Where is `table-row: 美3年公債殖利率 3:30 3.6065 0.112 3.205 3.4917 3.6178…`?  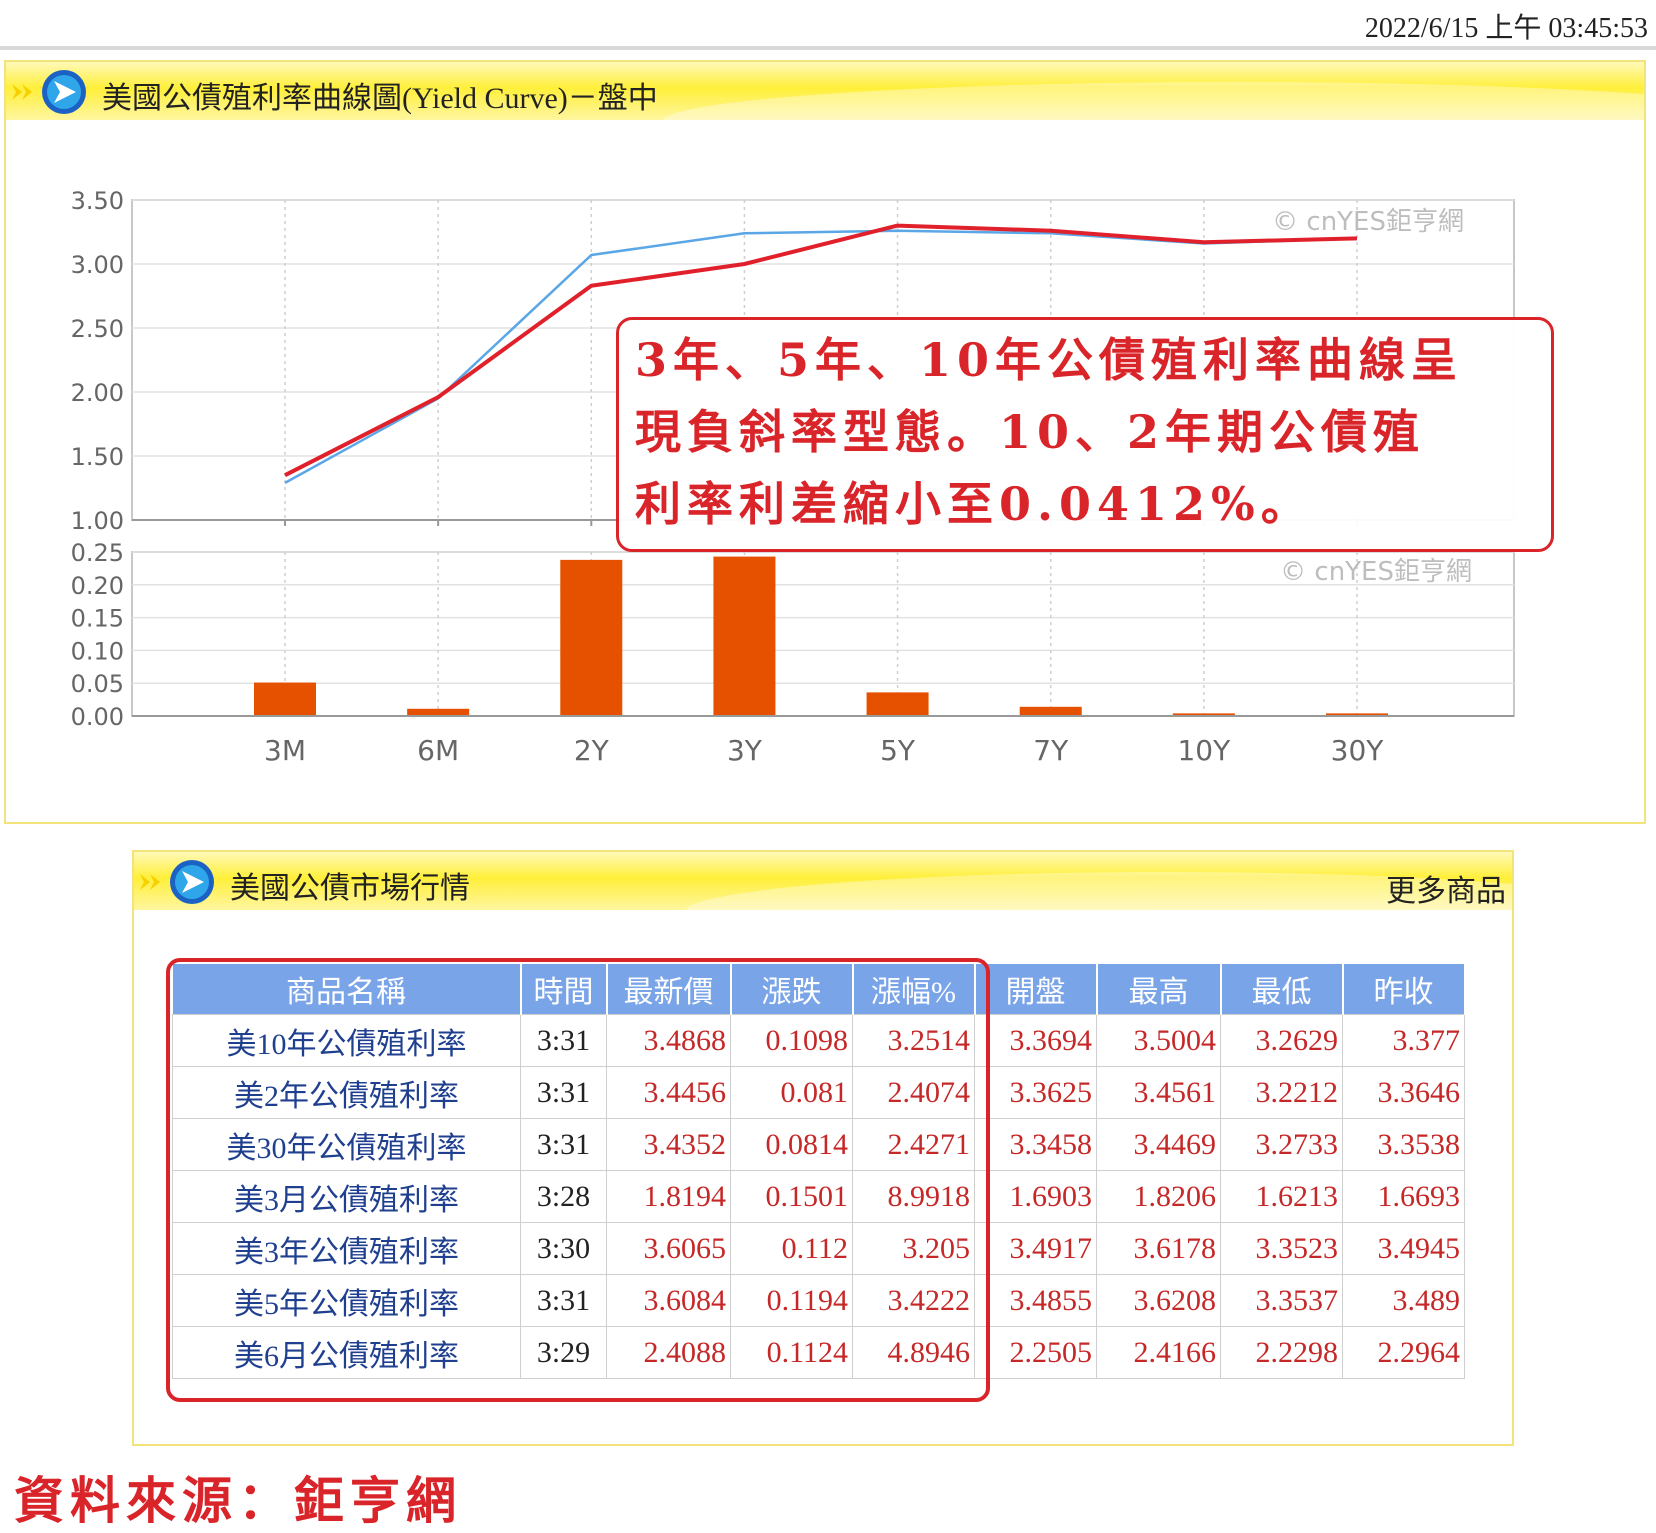 table-row: 美3年公債殖利率 3:30 3.6065 0.112 3.205 3.4917 3.6178… is located at coordinates (818, 1248).